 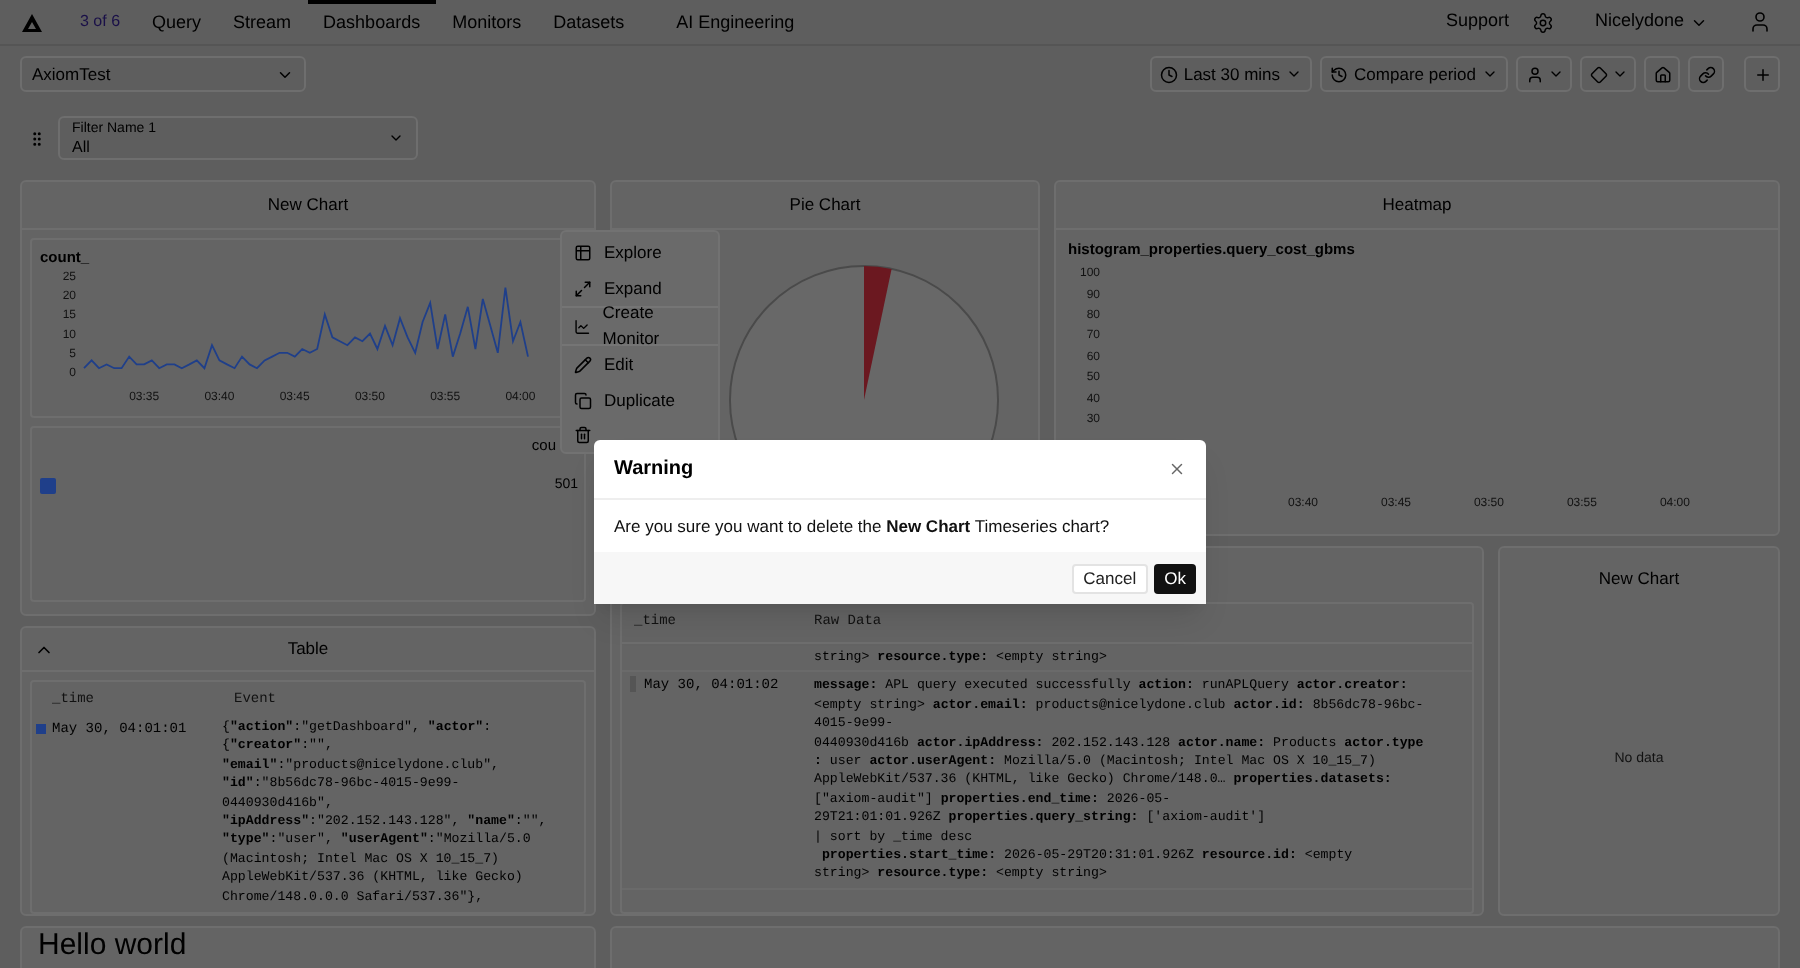 What do you see at coordinates (583, 288) in the screenshot?
I see `expand-icon` at bounding box center [583, 288].